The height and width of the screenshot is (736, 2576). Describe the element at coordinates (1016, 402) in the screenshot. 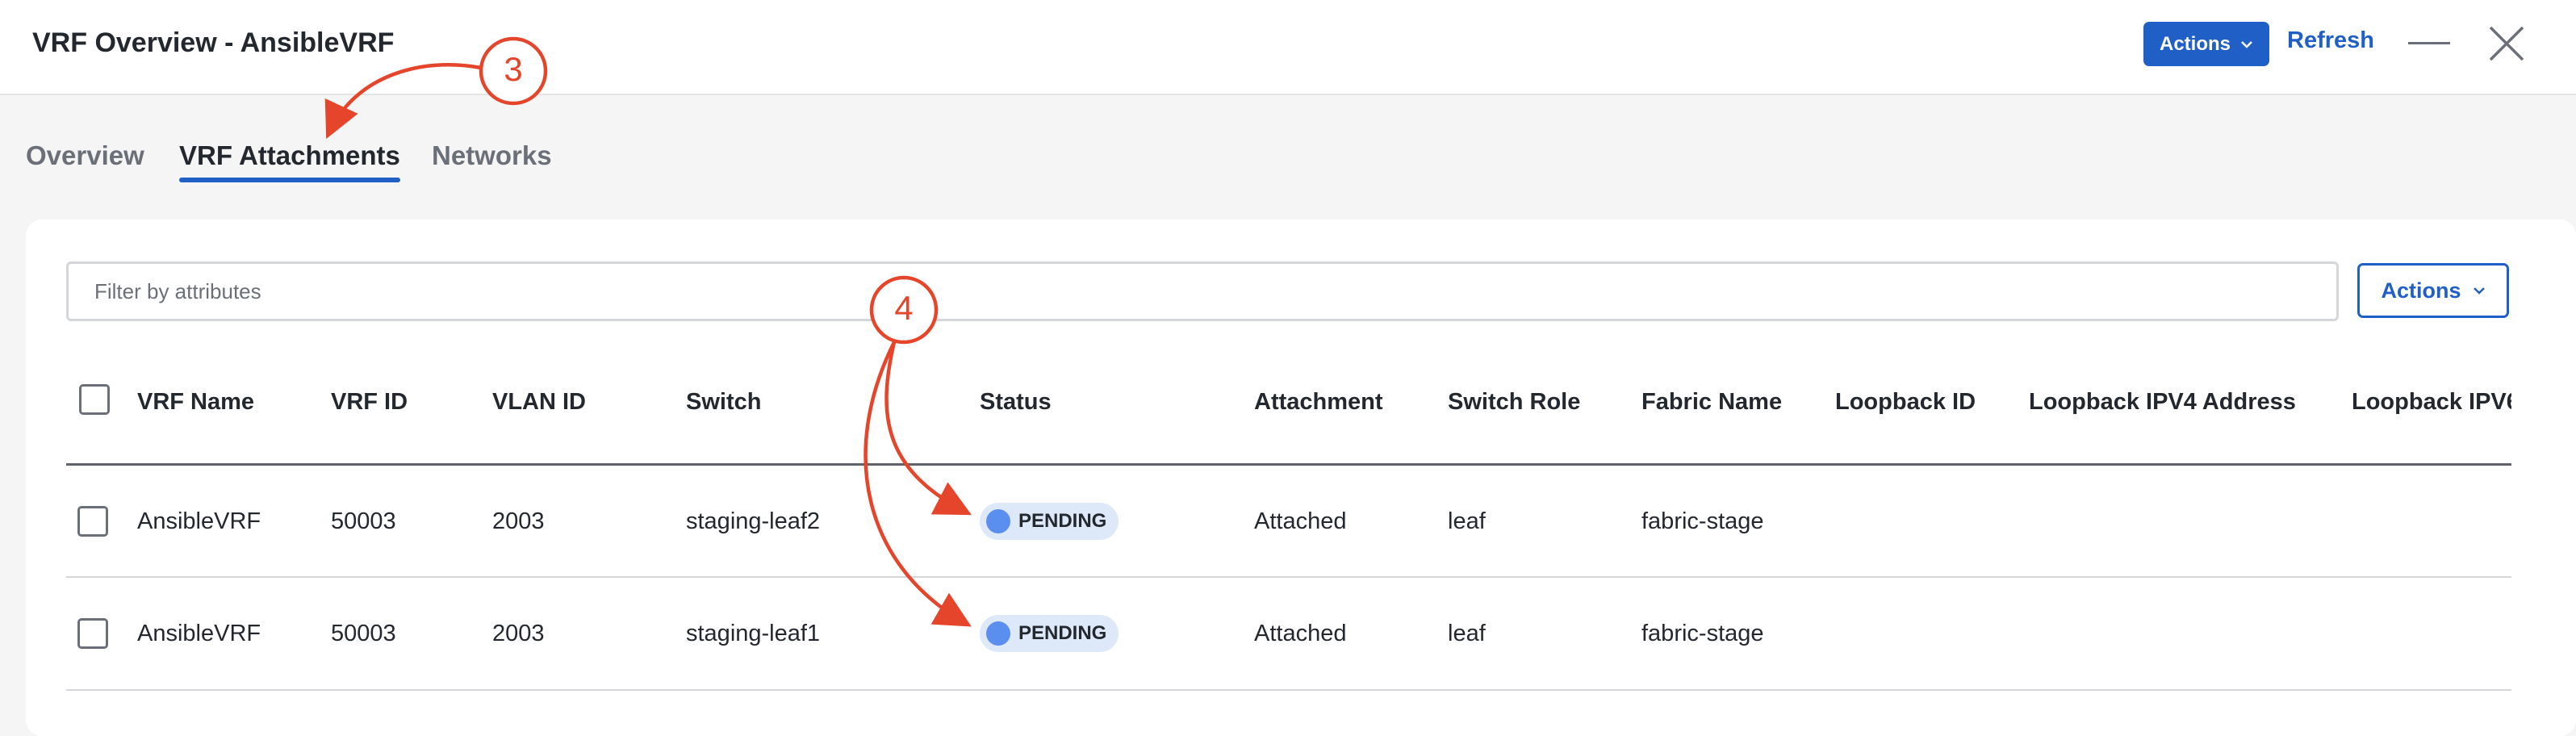

I see `column-header-status: Status` at that location.